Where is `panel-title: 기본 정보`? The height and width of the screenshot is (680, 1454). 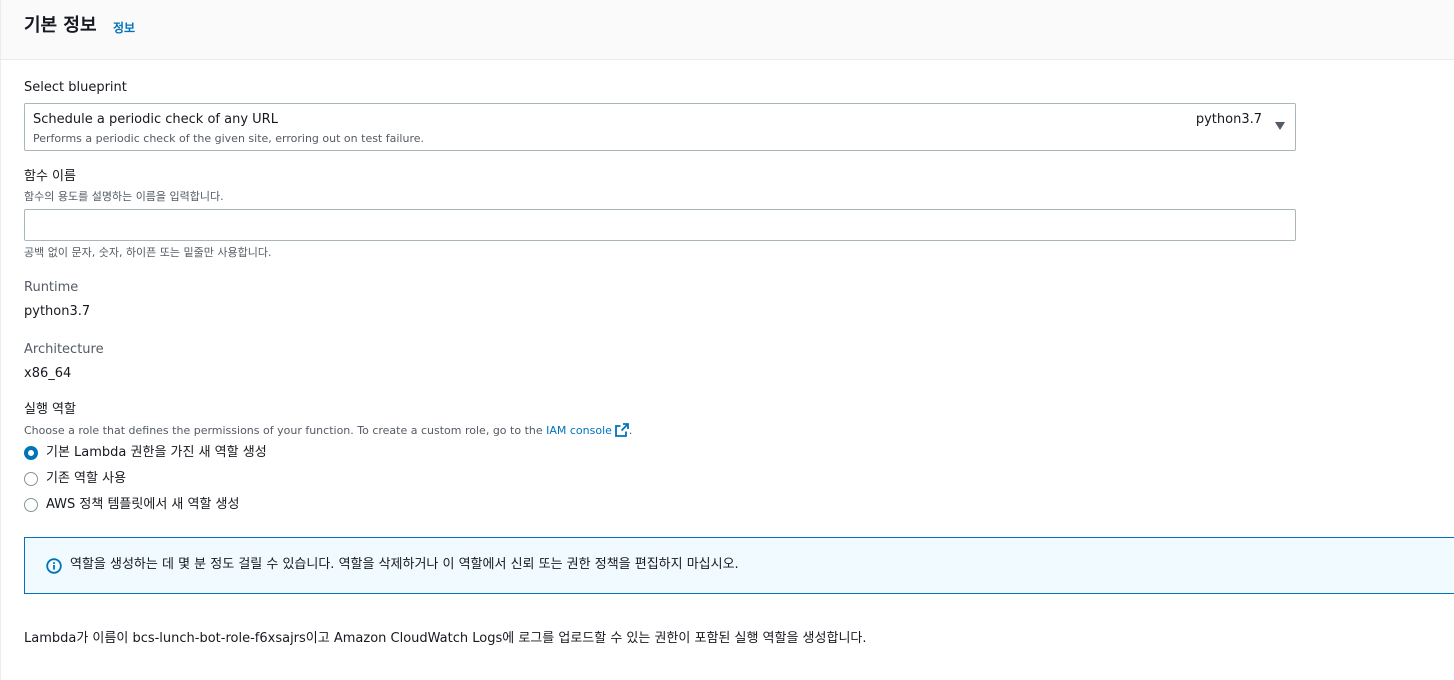 panel-title: 기본 정보 is located at coordinates (60, 25).